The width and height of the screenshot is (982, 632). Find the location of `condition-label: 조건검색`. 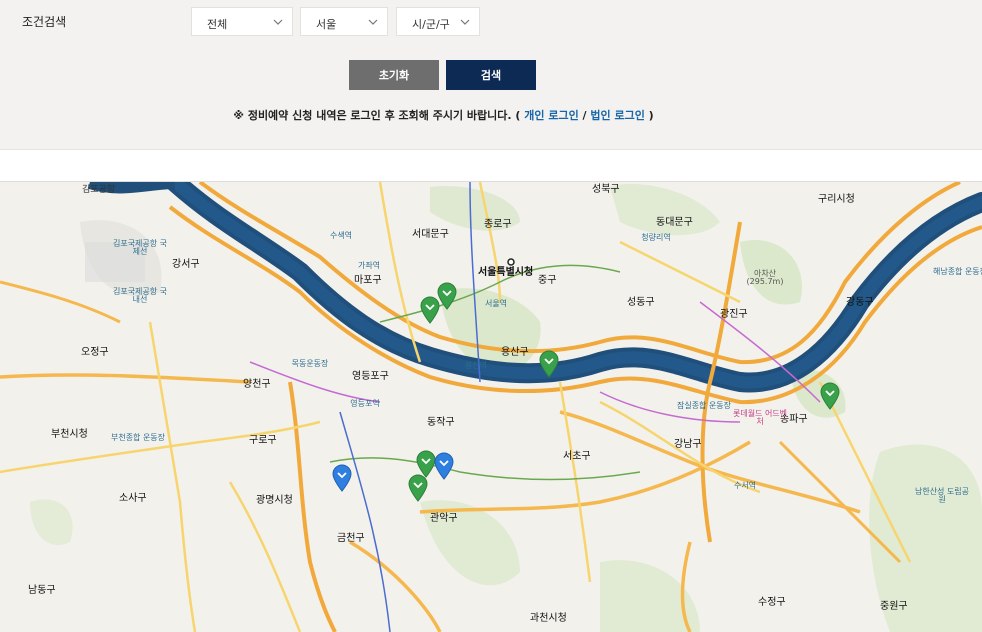

condition-label: 조건검색 is located at coordinates (44, 22).